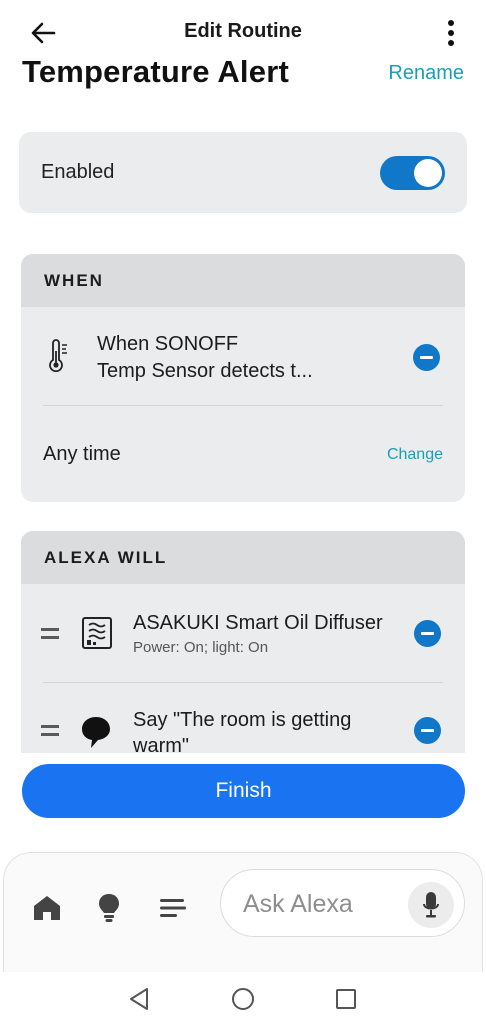  What do you see at coordinates (426, 73) in the screenshot?
I see `rename-link: Rename` at bounding box center [426, 73].